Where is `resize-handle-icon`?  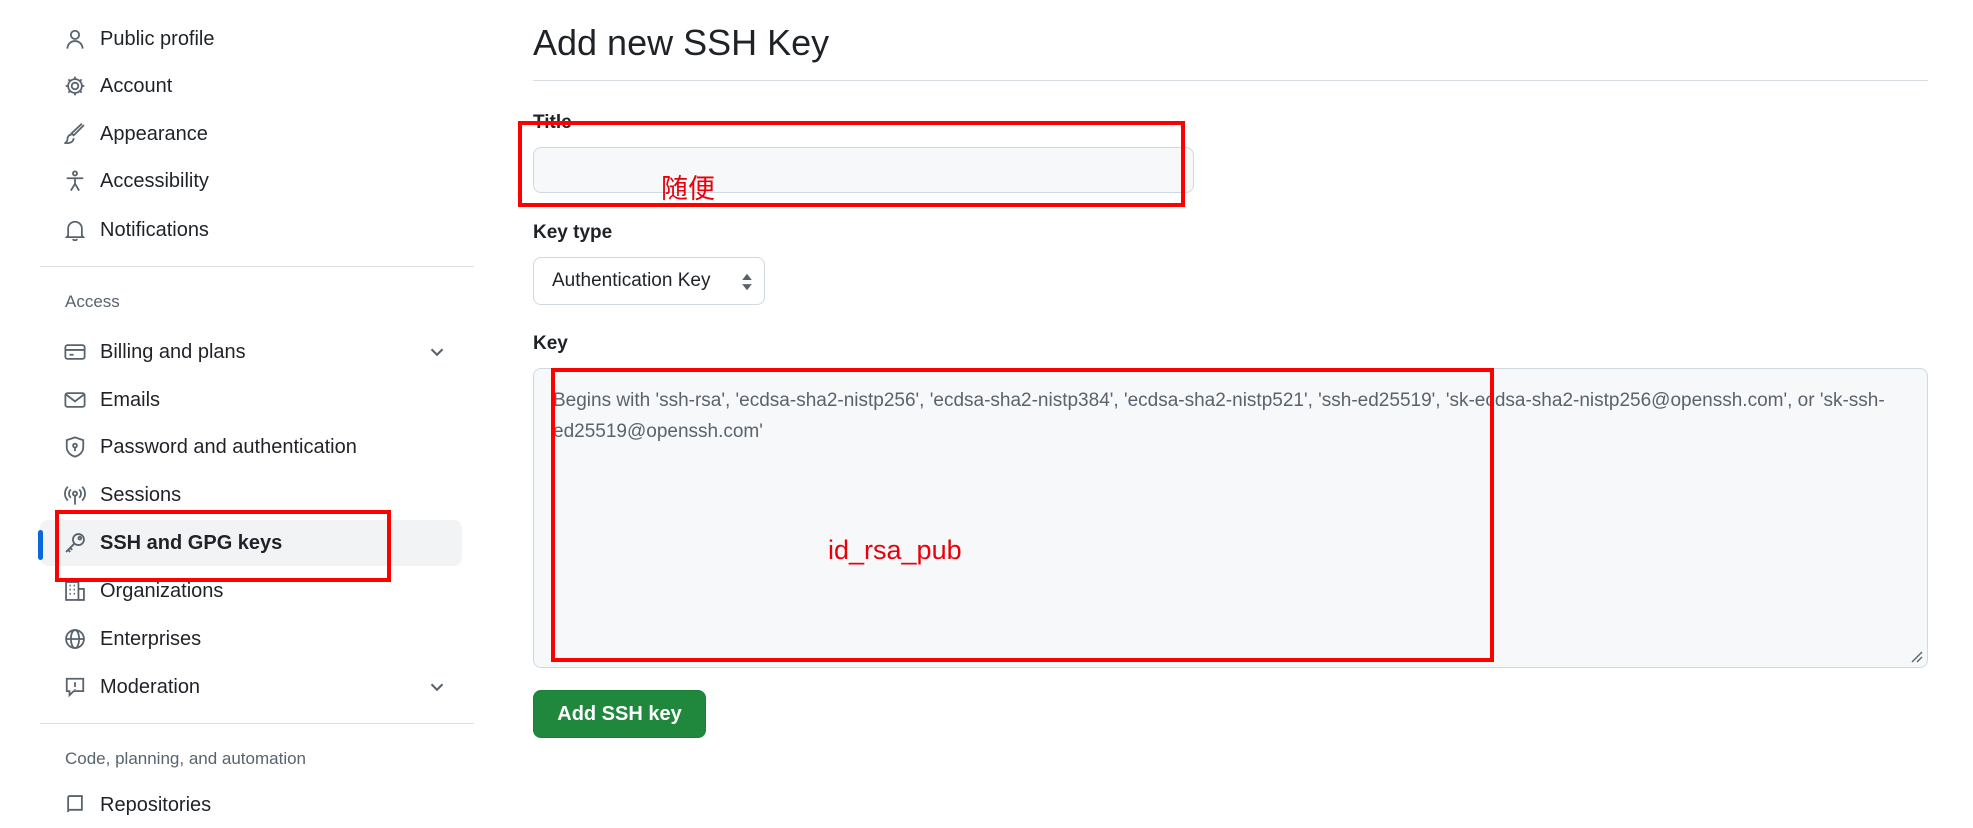 resize-handle-icon is located at coordinates (1916, 656).